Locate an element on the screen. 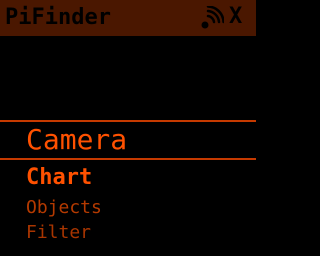 This screenshot has height=256, width=320. menu-item-chart: Chart is located at coordinates (59, 178).